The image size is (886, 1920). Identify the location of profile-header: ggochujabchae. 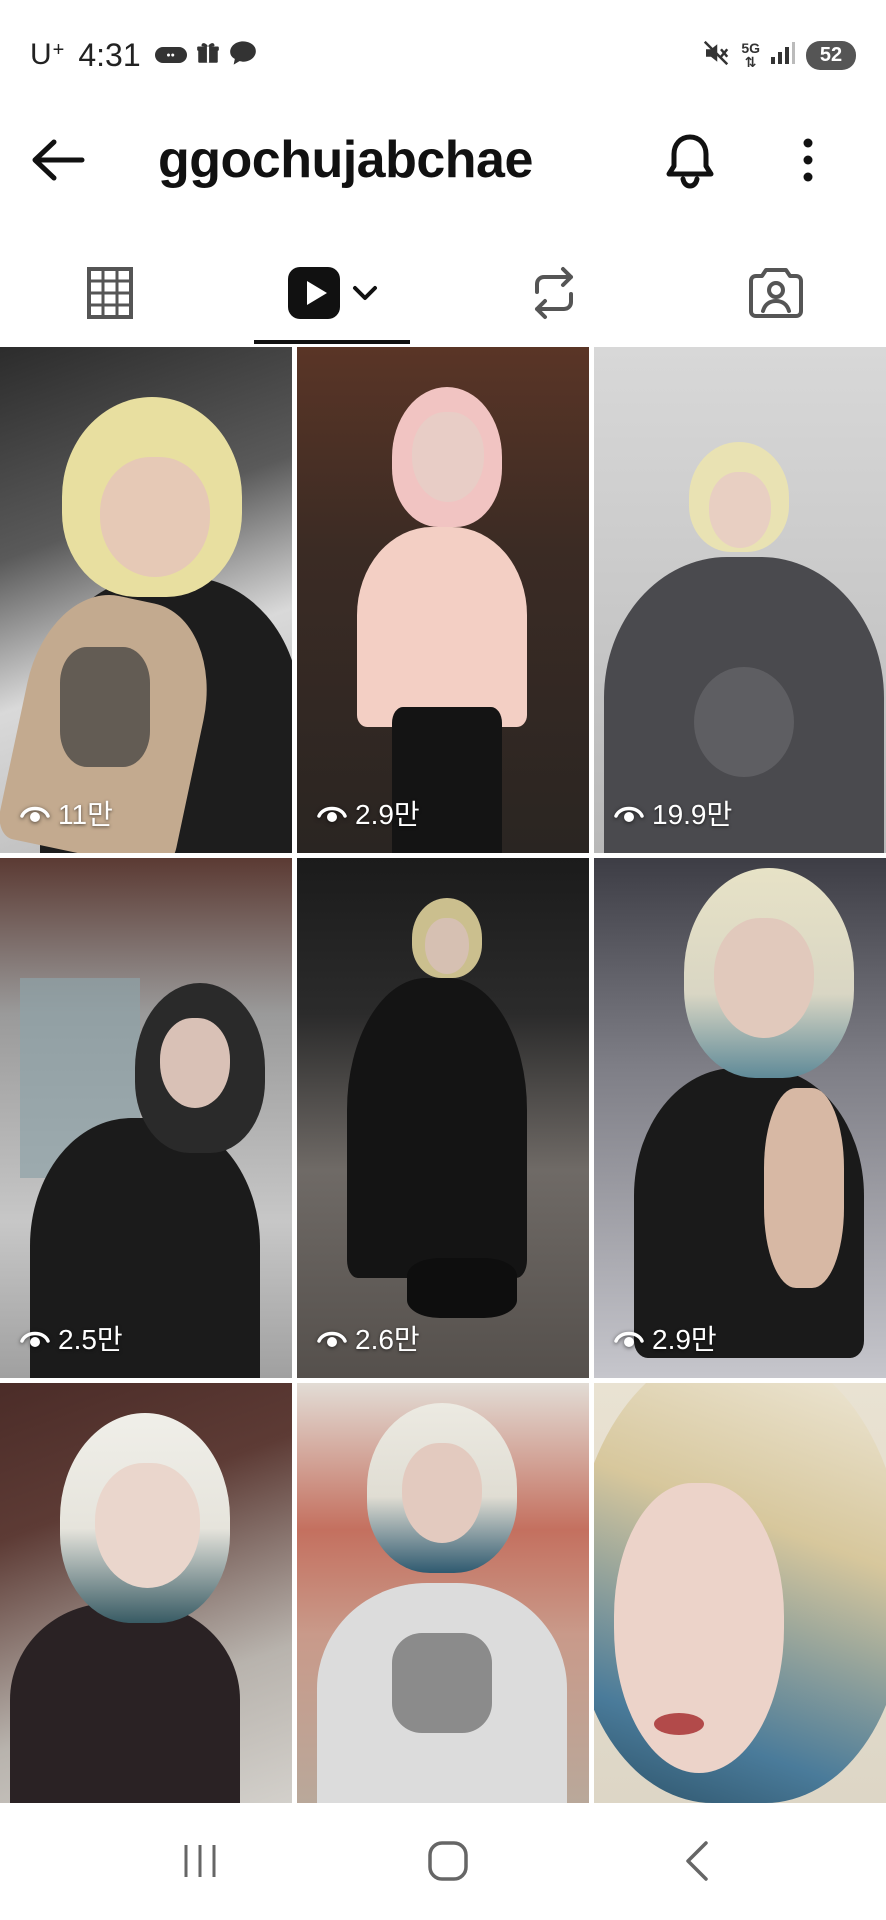
(443, 160).